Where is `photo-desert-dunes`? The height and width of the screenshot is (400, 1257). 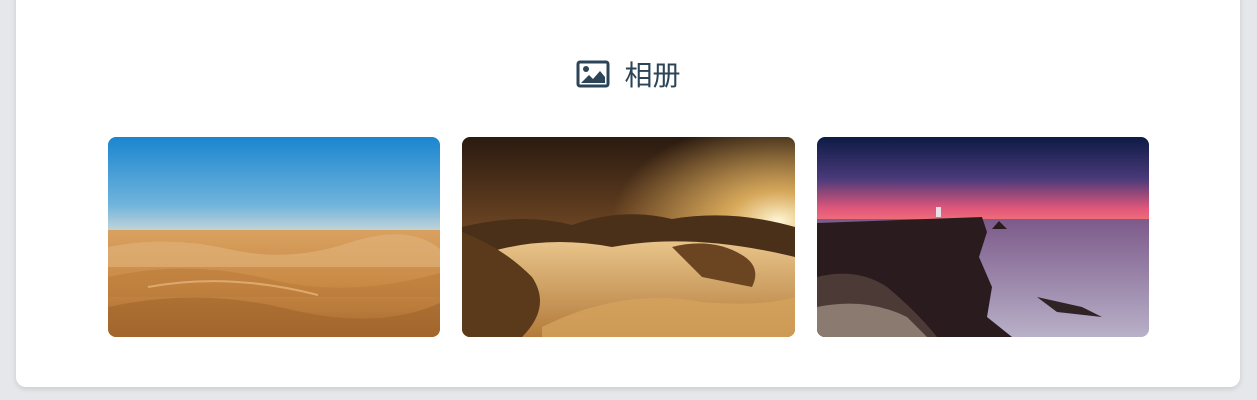 photo-desert-dunes is located at coordinates (274, 237).